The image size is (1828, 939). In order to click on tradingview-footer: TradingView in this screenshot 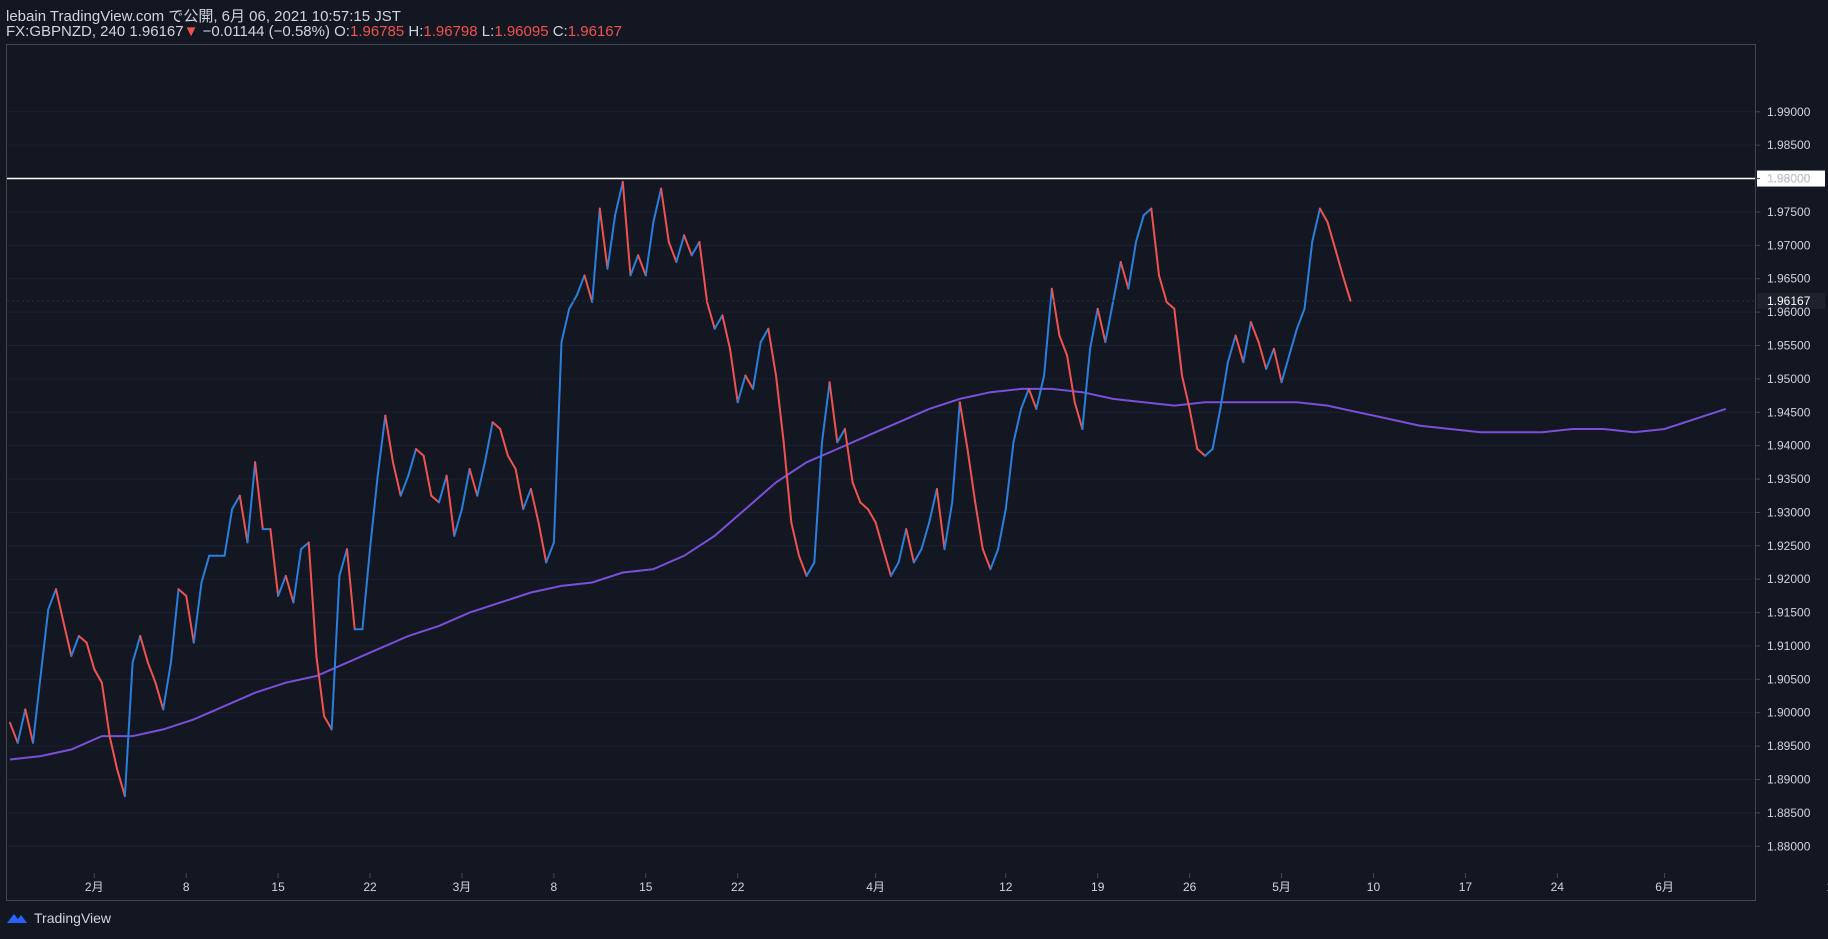, I will do `click(58, 918)`.